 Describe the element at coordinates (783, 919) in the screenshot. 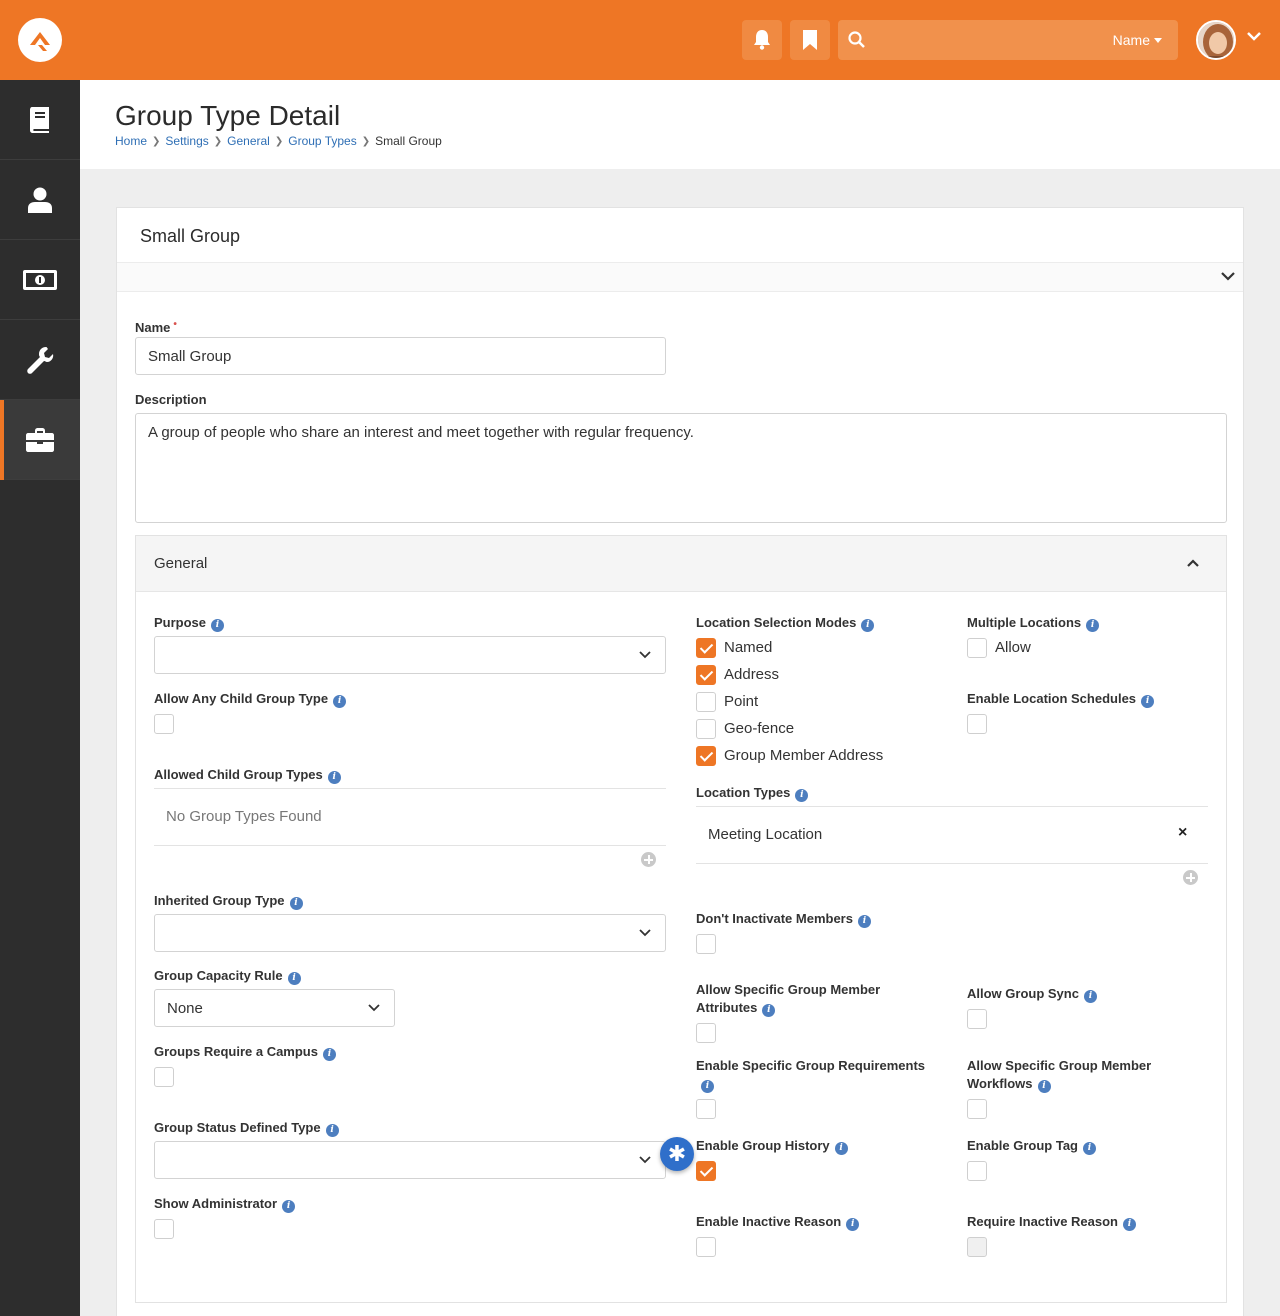

I see `dont-inactivate-label: Don't Inactivate Members i` at that location.